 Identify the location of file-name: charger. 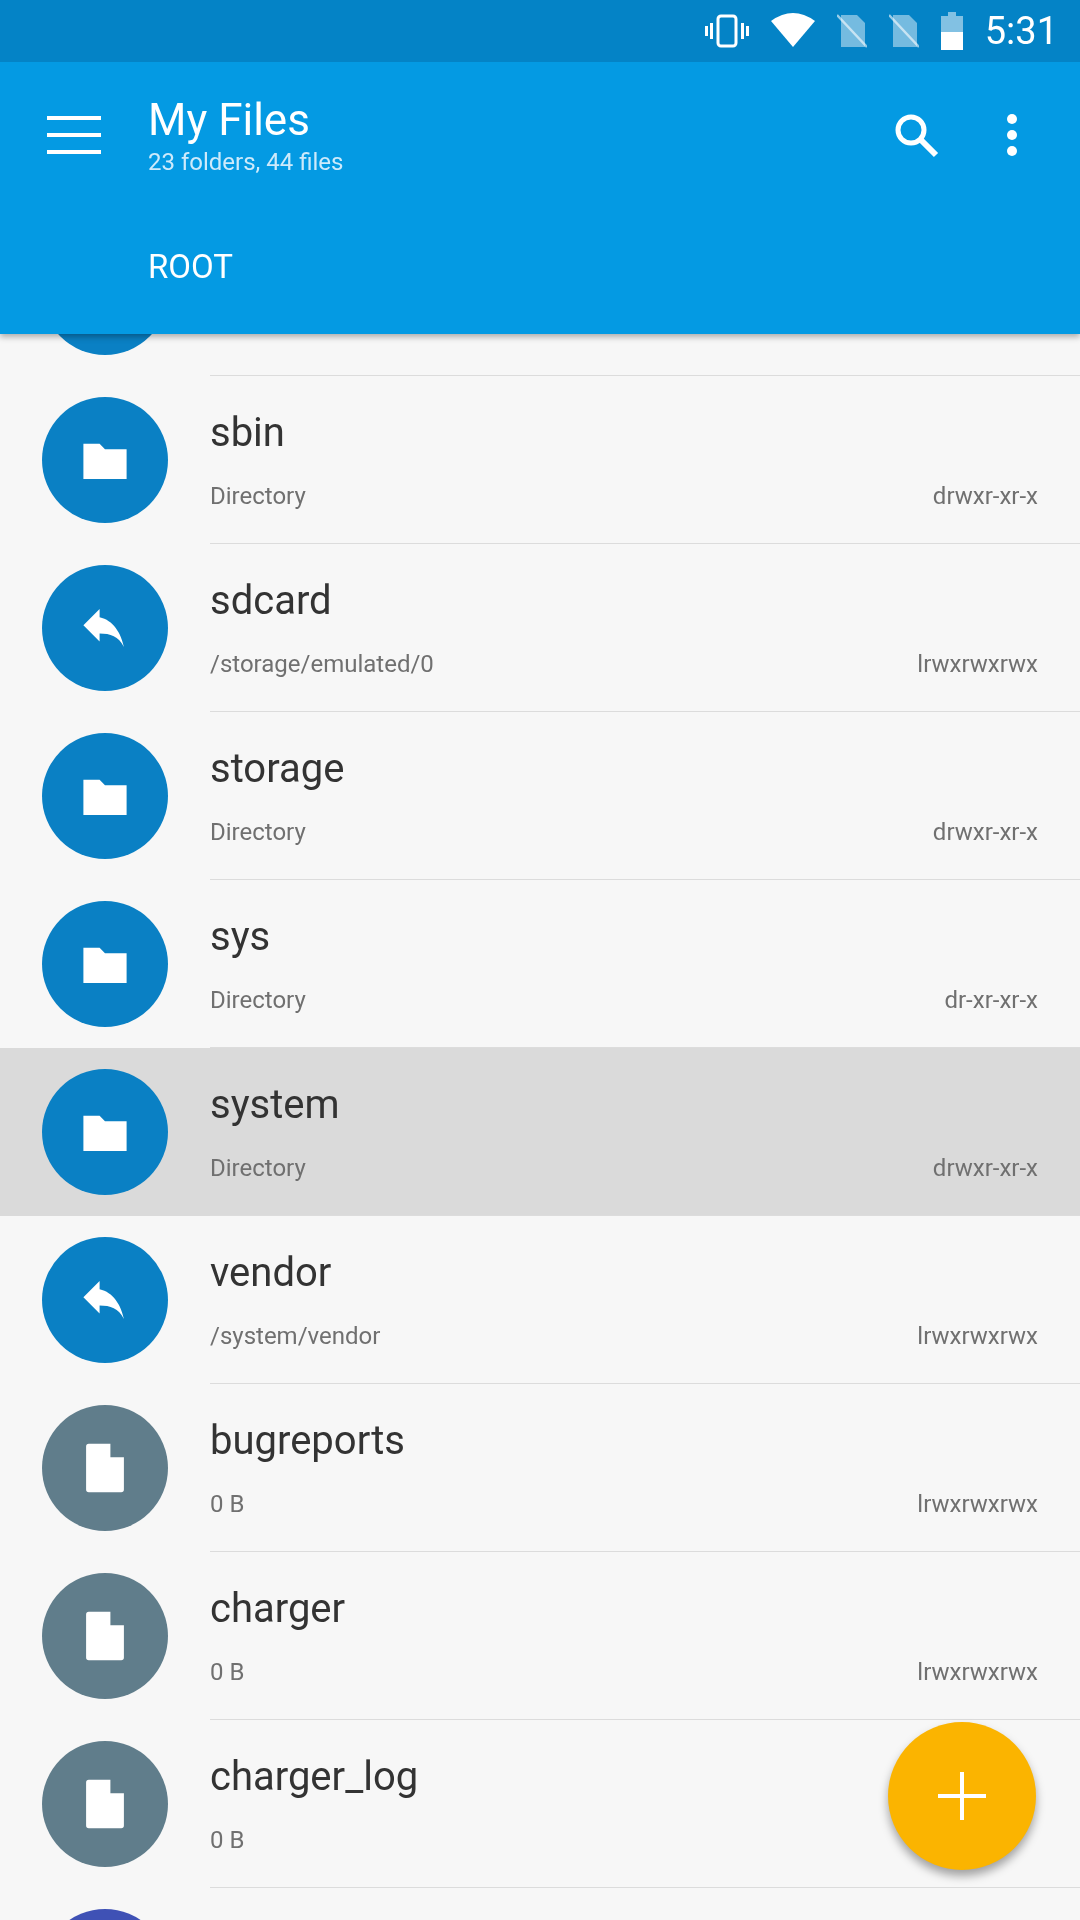
(278, 1608).